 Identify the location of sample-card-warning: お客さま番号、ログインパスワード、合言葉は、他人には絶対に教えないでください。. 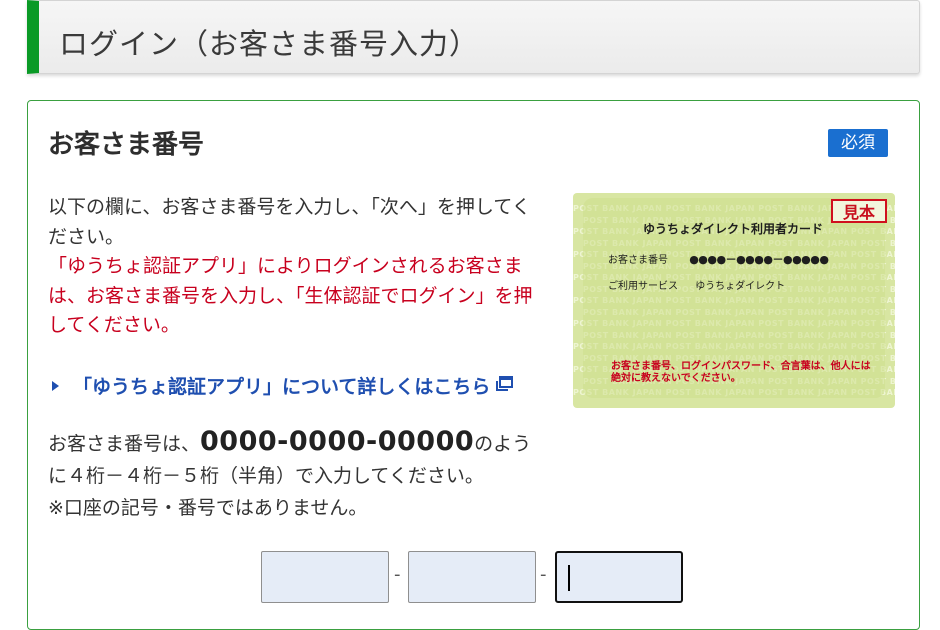
(741, 372).